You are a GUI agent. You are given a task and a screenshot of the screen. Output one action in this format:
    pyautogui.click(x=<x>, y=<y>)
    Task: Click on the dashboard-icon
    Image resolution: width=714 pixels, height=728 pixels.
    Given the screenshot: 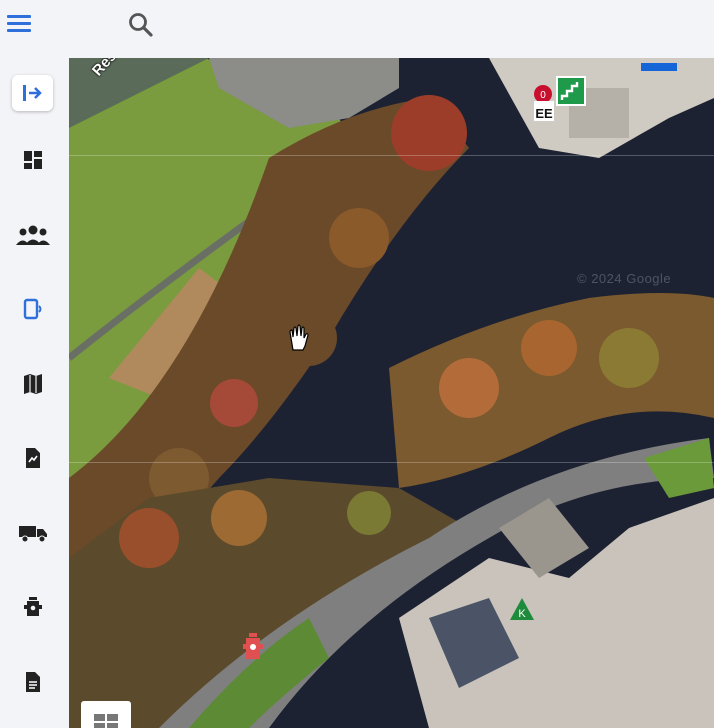 What is the action you would take?
    pyautogui.click(x=33, y=160)
    